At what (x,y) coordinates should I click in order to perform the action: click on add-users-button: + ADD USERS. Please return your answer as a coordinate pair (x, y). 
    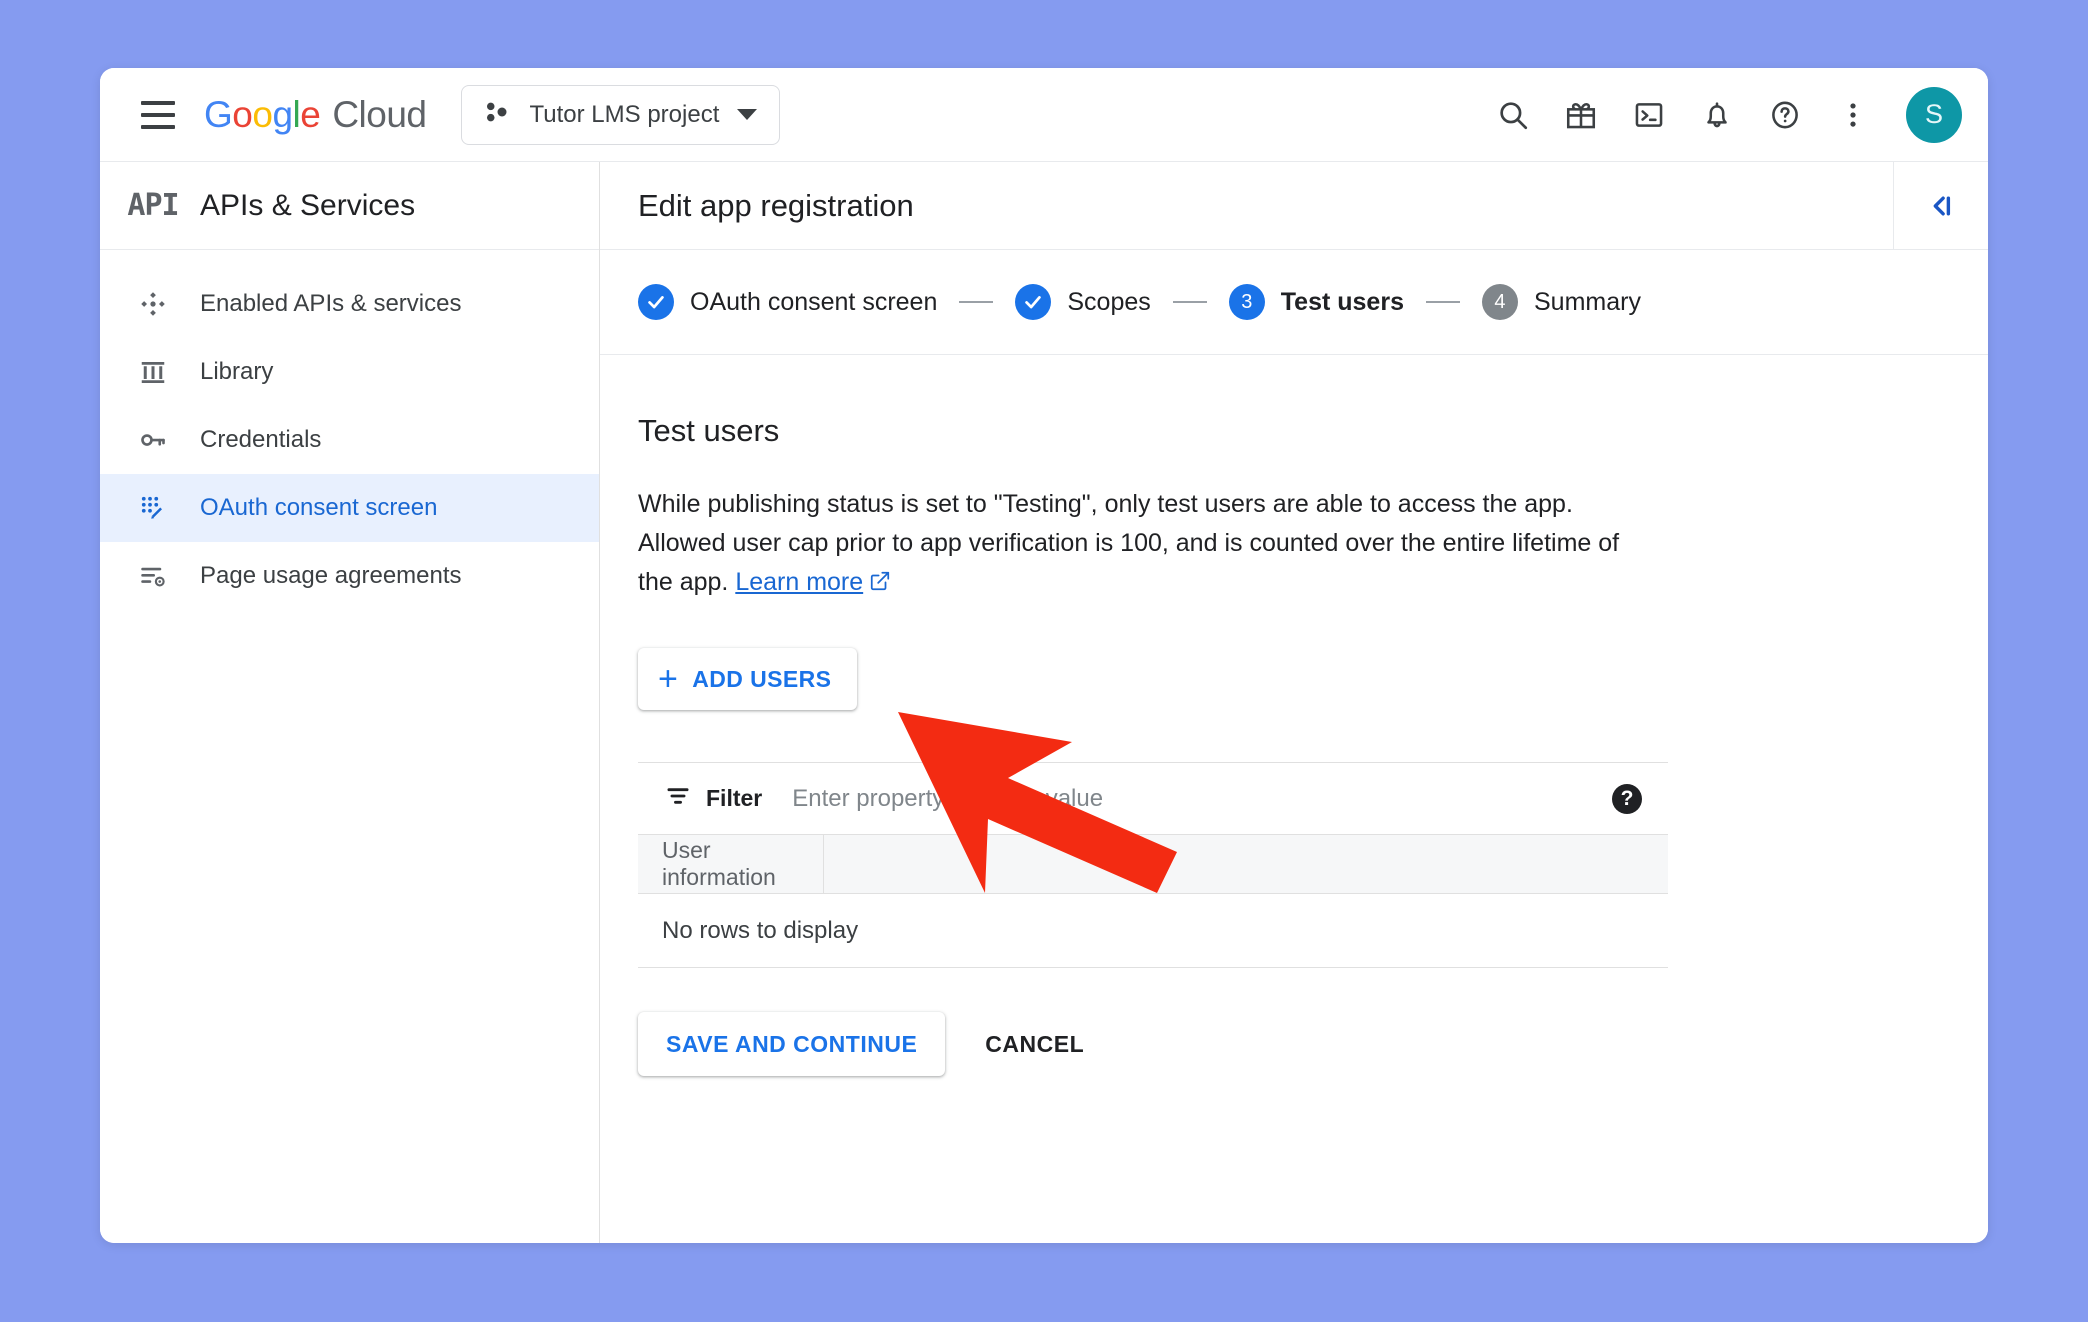
    Looking at the image, I should click on (748, 679).